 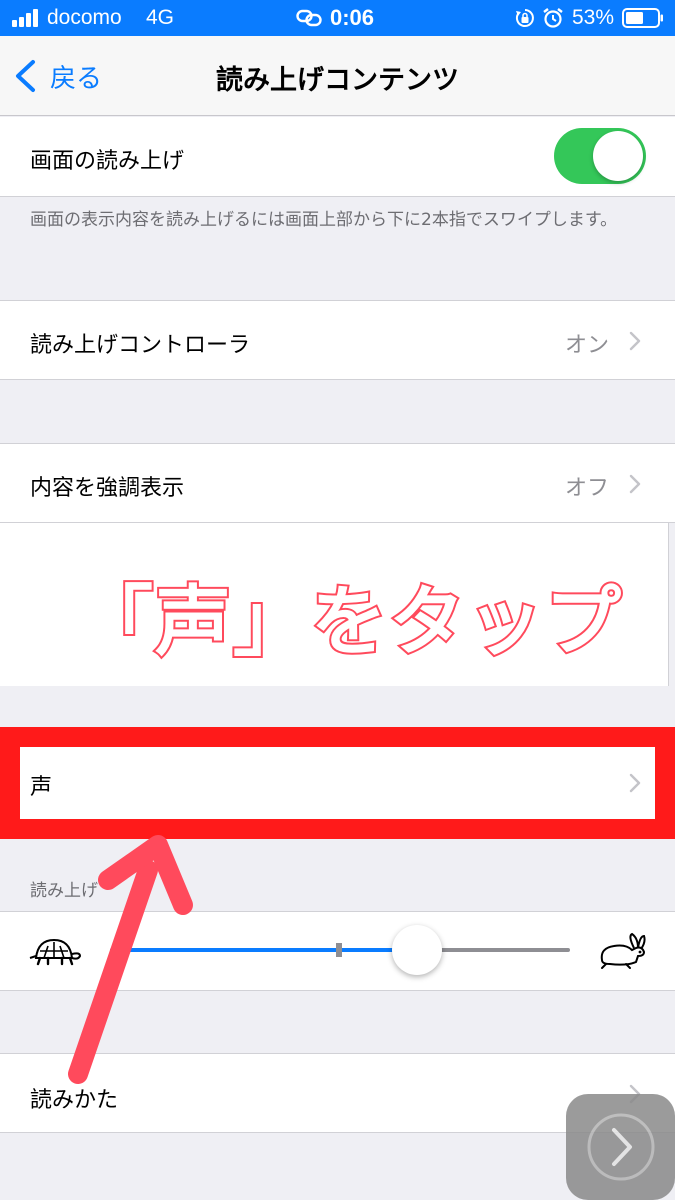 I want to click on speaking-rate-slider-thumb, so click(x=417, y=950).